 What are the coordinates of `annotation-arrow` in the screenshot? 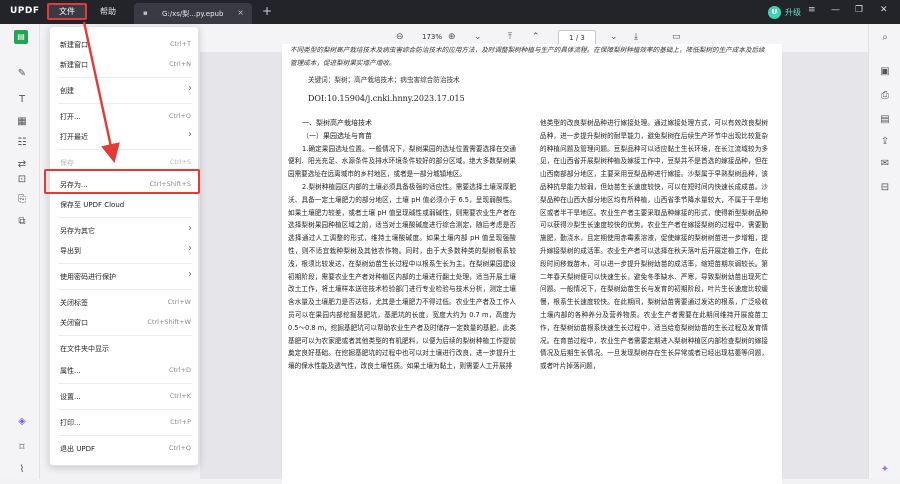 It's located at (101, 92).